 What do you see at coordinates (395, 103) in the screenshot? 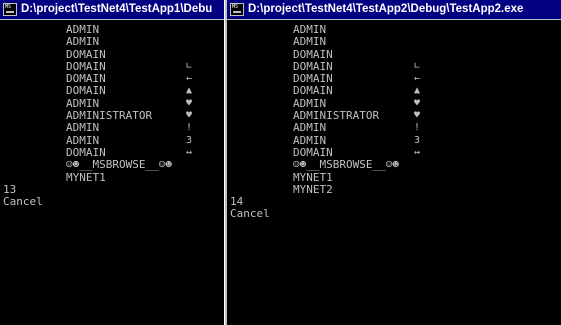
I see `name-entry: ADMIN ♥` at bounding box center [395, 103].